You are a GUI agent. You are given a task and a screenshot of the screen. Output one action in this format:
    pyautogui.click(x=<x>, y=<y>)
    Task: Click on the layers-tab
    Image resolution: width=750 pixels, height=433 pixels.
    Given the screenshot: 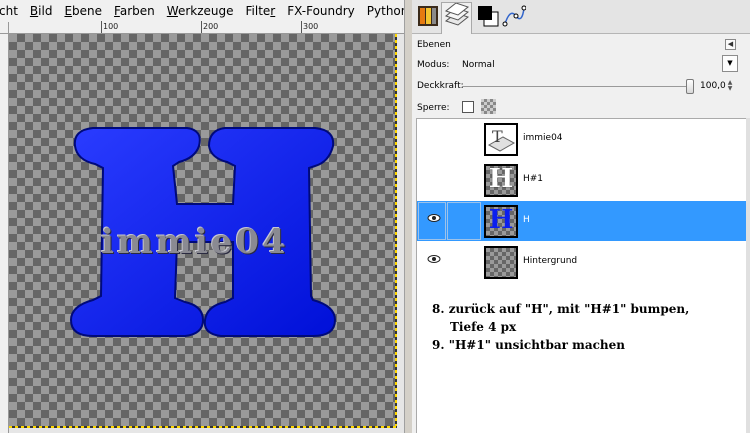 What is the action you would take?
    pyautogui.click(x=456, y=18)
    